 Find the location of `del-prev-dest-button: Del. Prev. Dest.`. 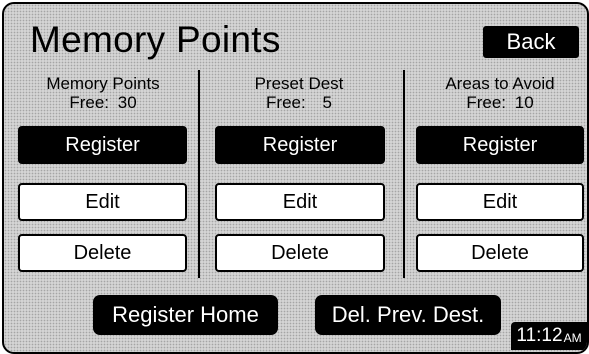

del-prev-dest-button: Del. Prev. Dest. is located at coordinates (408, 315).